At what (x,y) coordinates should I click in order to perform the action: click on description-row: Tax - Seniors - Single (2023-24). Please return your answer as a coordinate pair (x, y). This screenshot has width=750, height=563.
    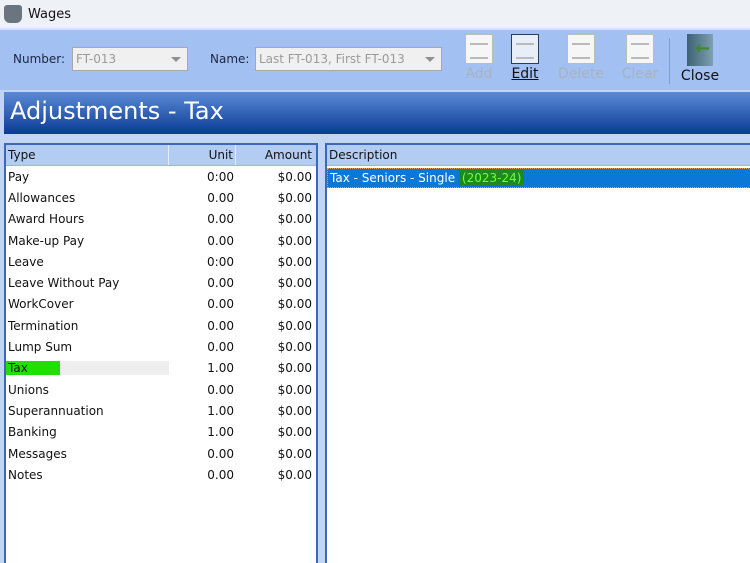
    Looking at the image, I should click on (538, 178).